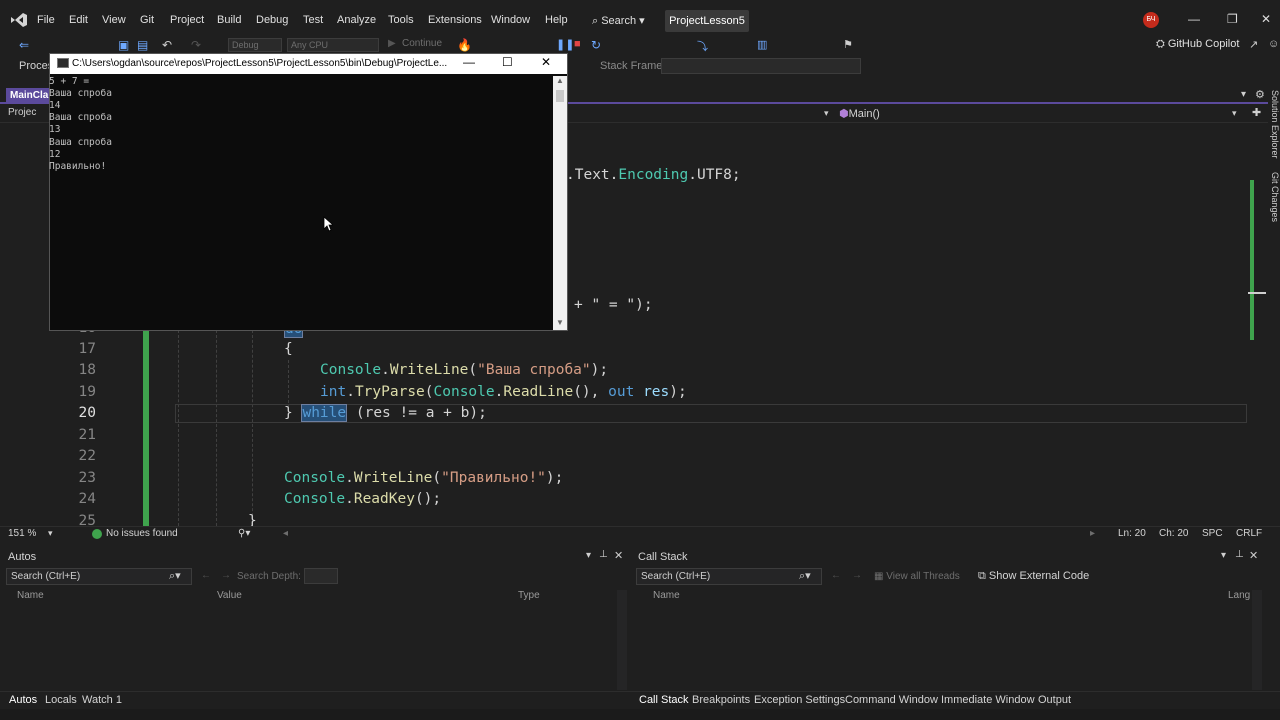 The image size is (1280, 720). What do you see at coordinates (23, 700) in the screenshot?
I see `tab-autos: Autos` at bounding box center [23, 700].